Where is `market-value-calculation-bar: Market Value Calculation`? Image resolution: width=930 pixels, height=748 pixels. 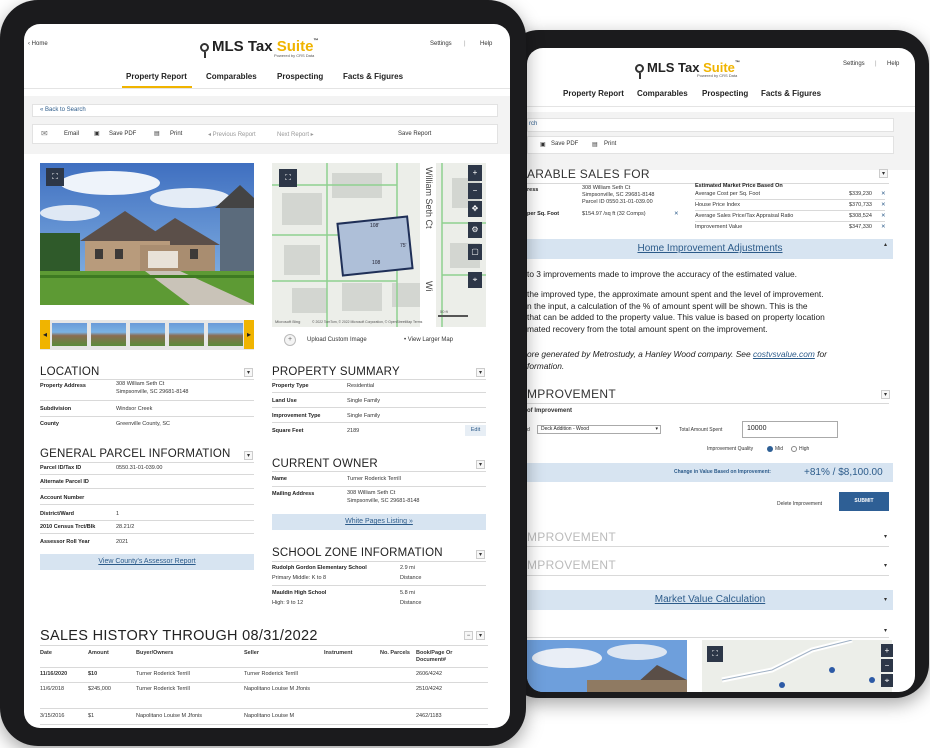 market-value-calculation-bar: Market Value Calculation is located at coordinates (710, 600).